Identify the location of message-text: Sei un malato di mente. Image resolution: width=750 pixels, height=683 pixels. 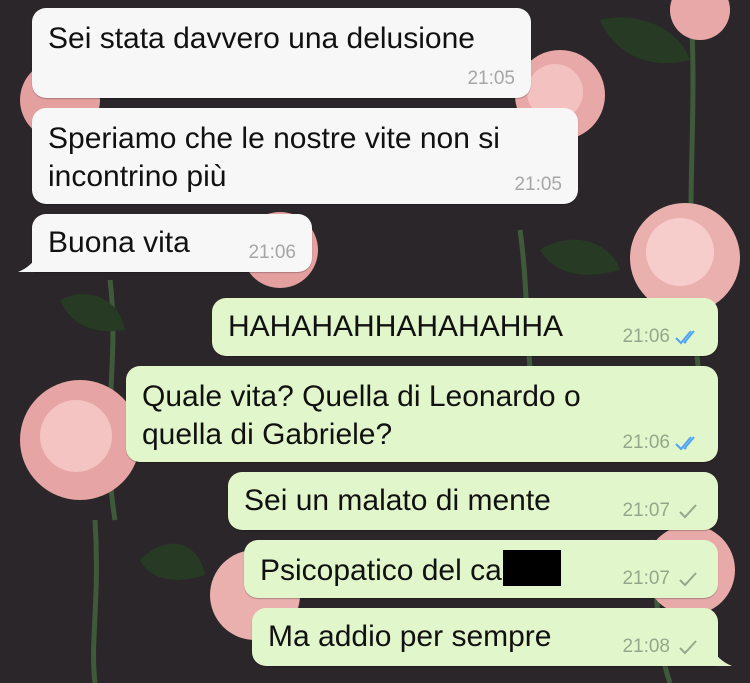
(397, 500).